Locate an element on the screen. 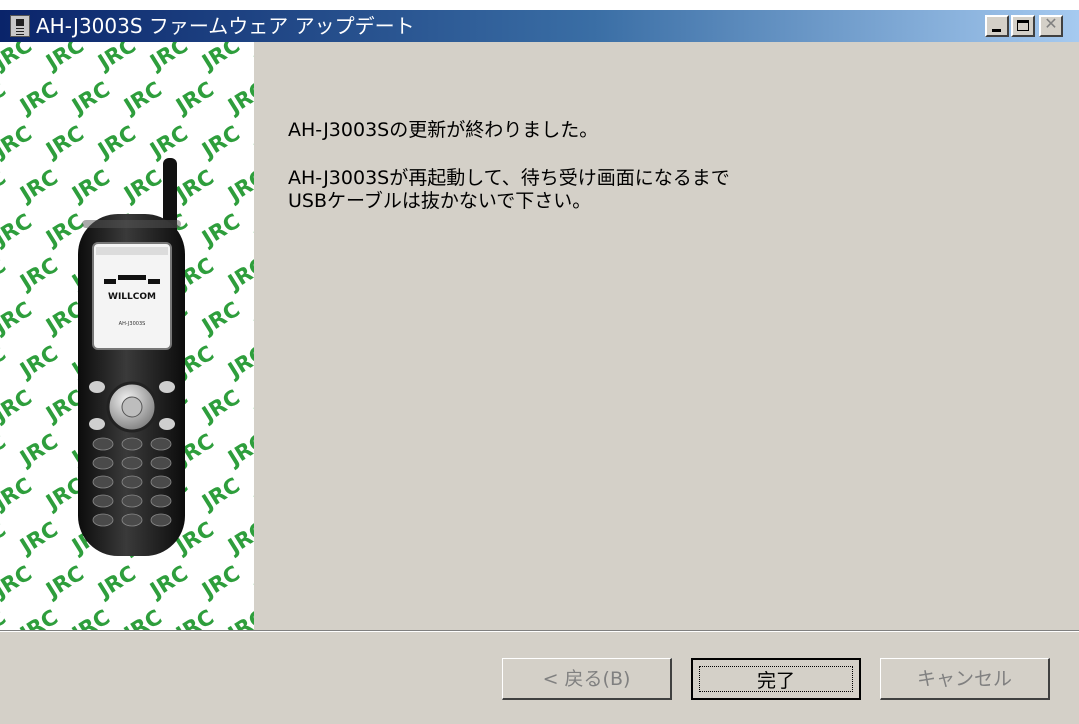  back-button: < 戻る(B) is located at coordinates (587, 679).